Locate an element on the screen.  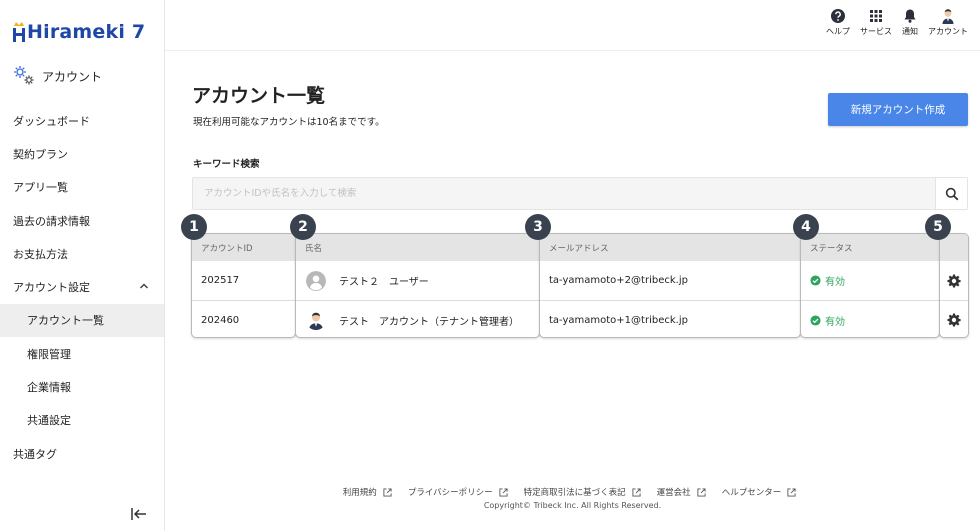
sidebar-item-label: 企業情報 is located at coordinates (49, 388).